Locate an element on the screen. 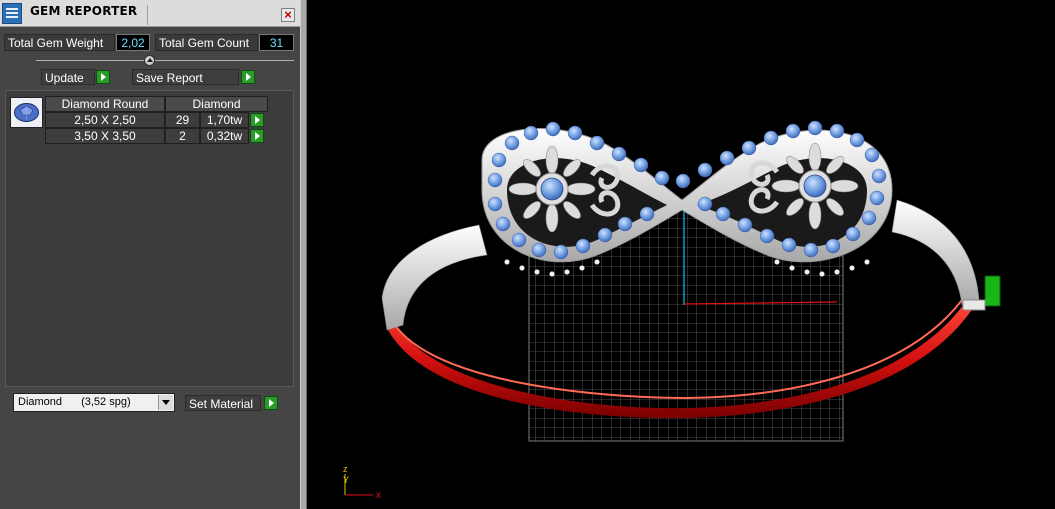 The image size is (1055, 509). ring-shank-right is located at coordinates (935, 252).